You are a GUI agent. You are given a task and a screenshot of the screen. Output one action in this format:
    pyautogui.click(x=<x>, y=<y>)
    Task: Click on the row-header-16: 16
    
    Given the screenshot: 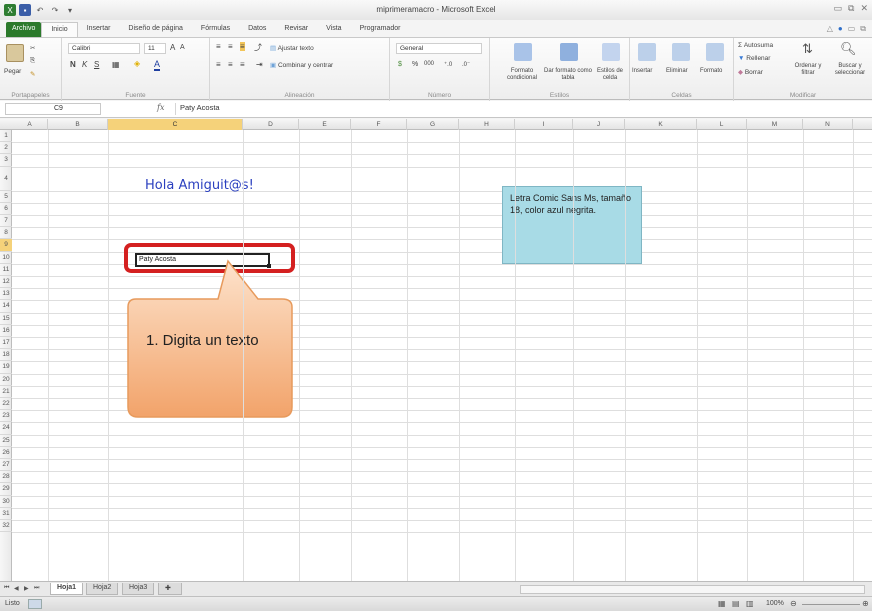 What is the action you would take?
    pyautogui.click(x=6, y=331)
    